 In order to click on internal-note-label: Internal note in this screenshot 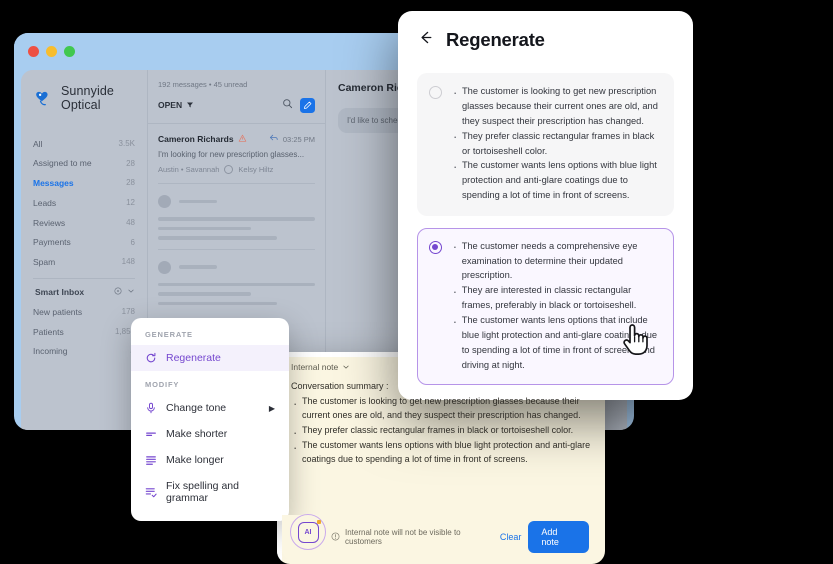, I will do `click(315, 367)`.